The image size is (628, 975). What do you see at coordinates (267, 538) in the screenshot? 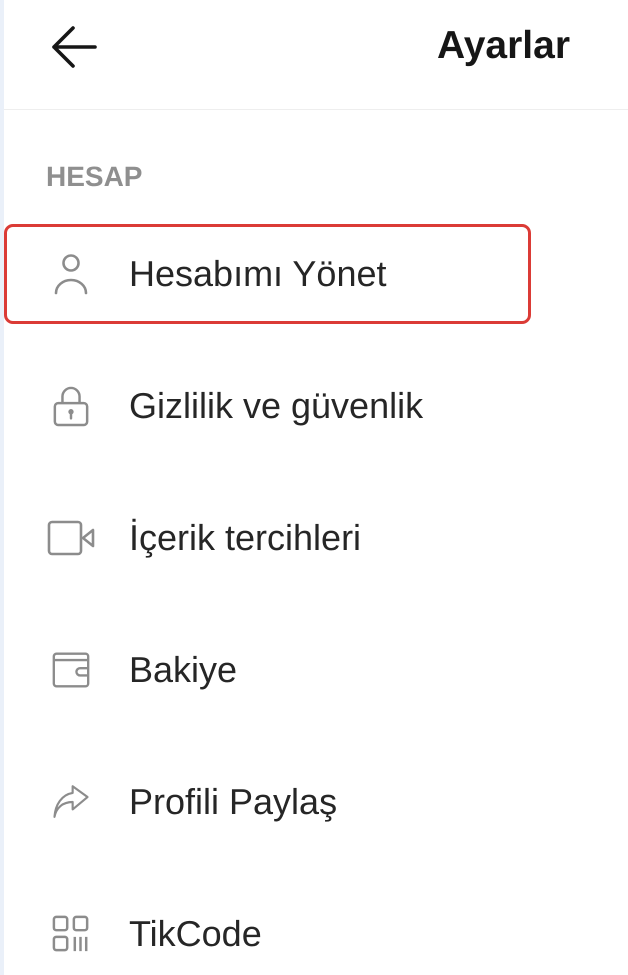
I see `menu-item: İçerik tercihleri` at bounding box center [267, 538].